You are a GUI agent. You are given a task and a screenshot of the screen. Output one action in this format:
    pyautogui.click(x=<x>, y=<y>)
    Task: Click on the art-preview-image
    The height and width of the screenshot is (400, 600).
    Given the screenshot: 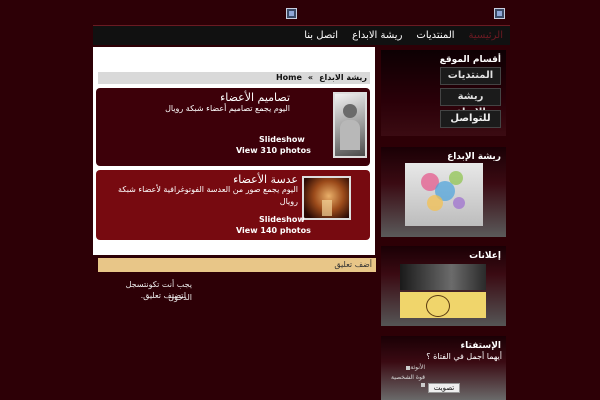 What is the action you would take?
    pyautogui.click(x=444, y=194)
    